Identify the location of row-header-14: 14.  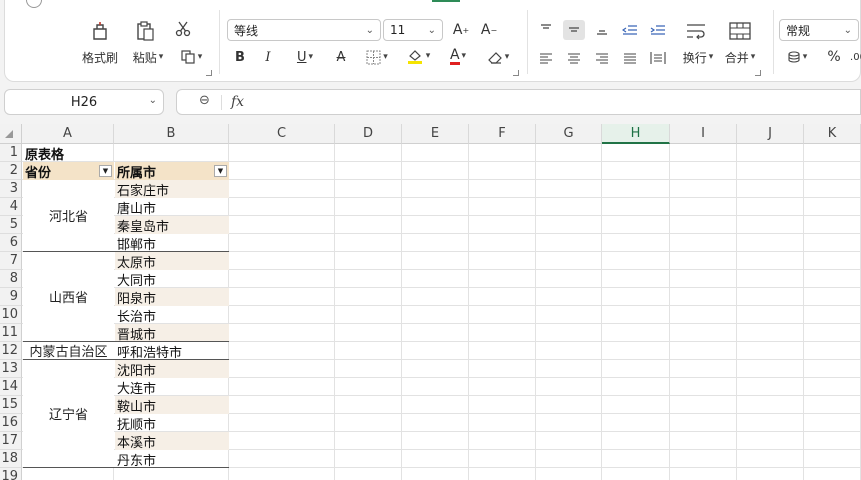
(11, 387).